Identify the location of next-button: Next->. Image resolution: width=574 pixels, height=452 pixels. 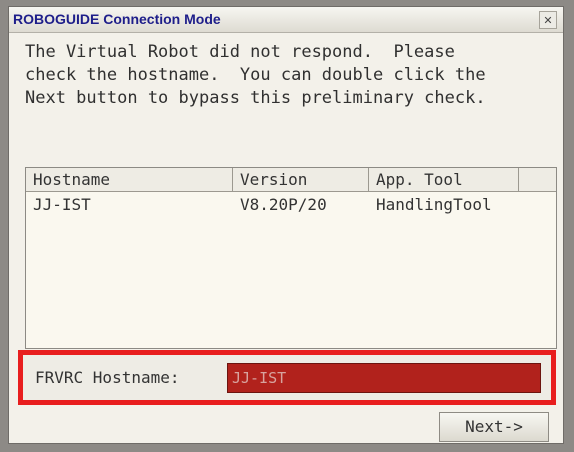
(494, 427).